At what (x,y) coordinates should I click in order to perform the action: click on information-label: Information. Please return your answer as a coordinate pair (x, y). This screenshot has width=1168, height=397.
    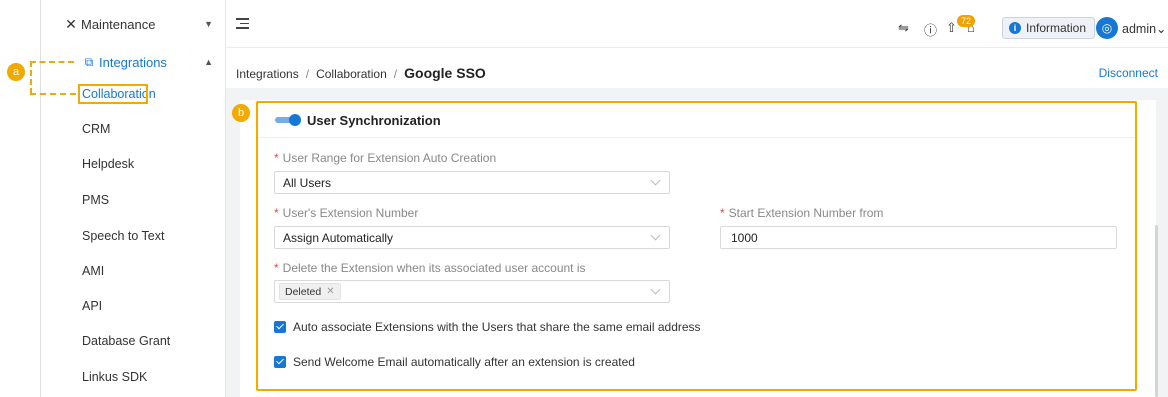
    Looking at the image, I should click on (1056, 28).